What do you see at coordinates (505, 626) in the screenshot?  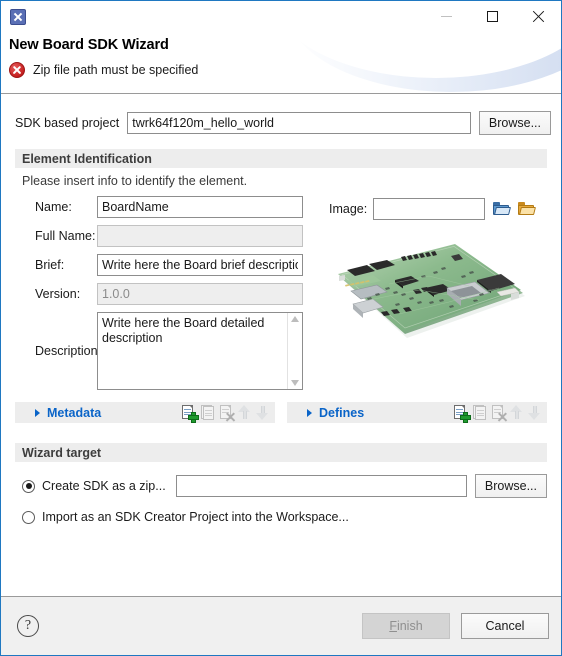 I see `cancel-button: Cancel` at bounding box center [505, 626].